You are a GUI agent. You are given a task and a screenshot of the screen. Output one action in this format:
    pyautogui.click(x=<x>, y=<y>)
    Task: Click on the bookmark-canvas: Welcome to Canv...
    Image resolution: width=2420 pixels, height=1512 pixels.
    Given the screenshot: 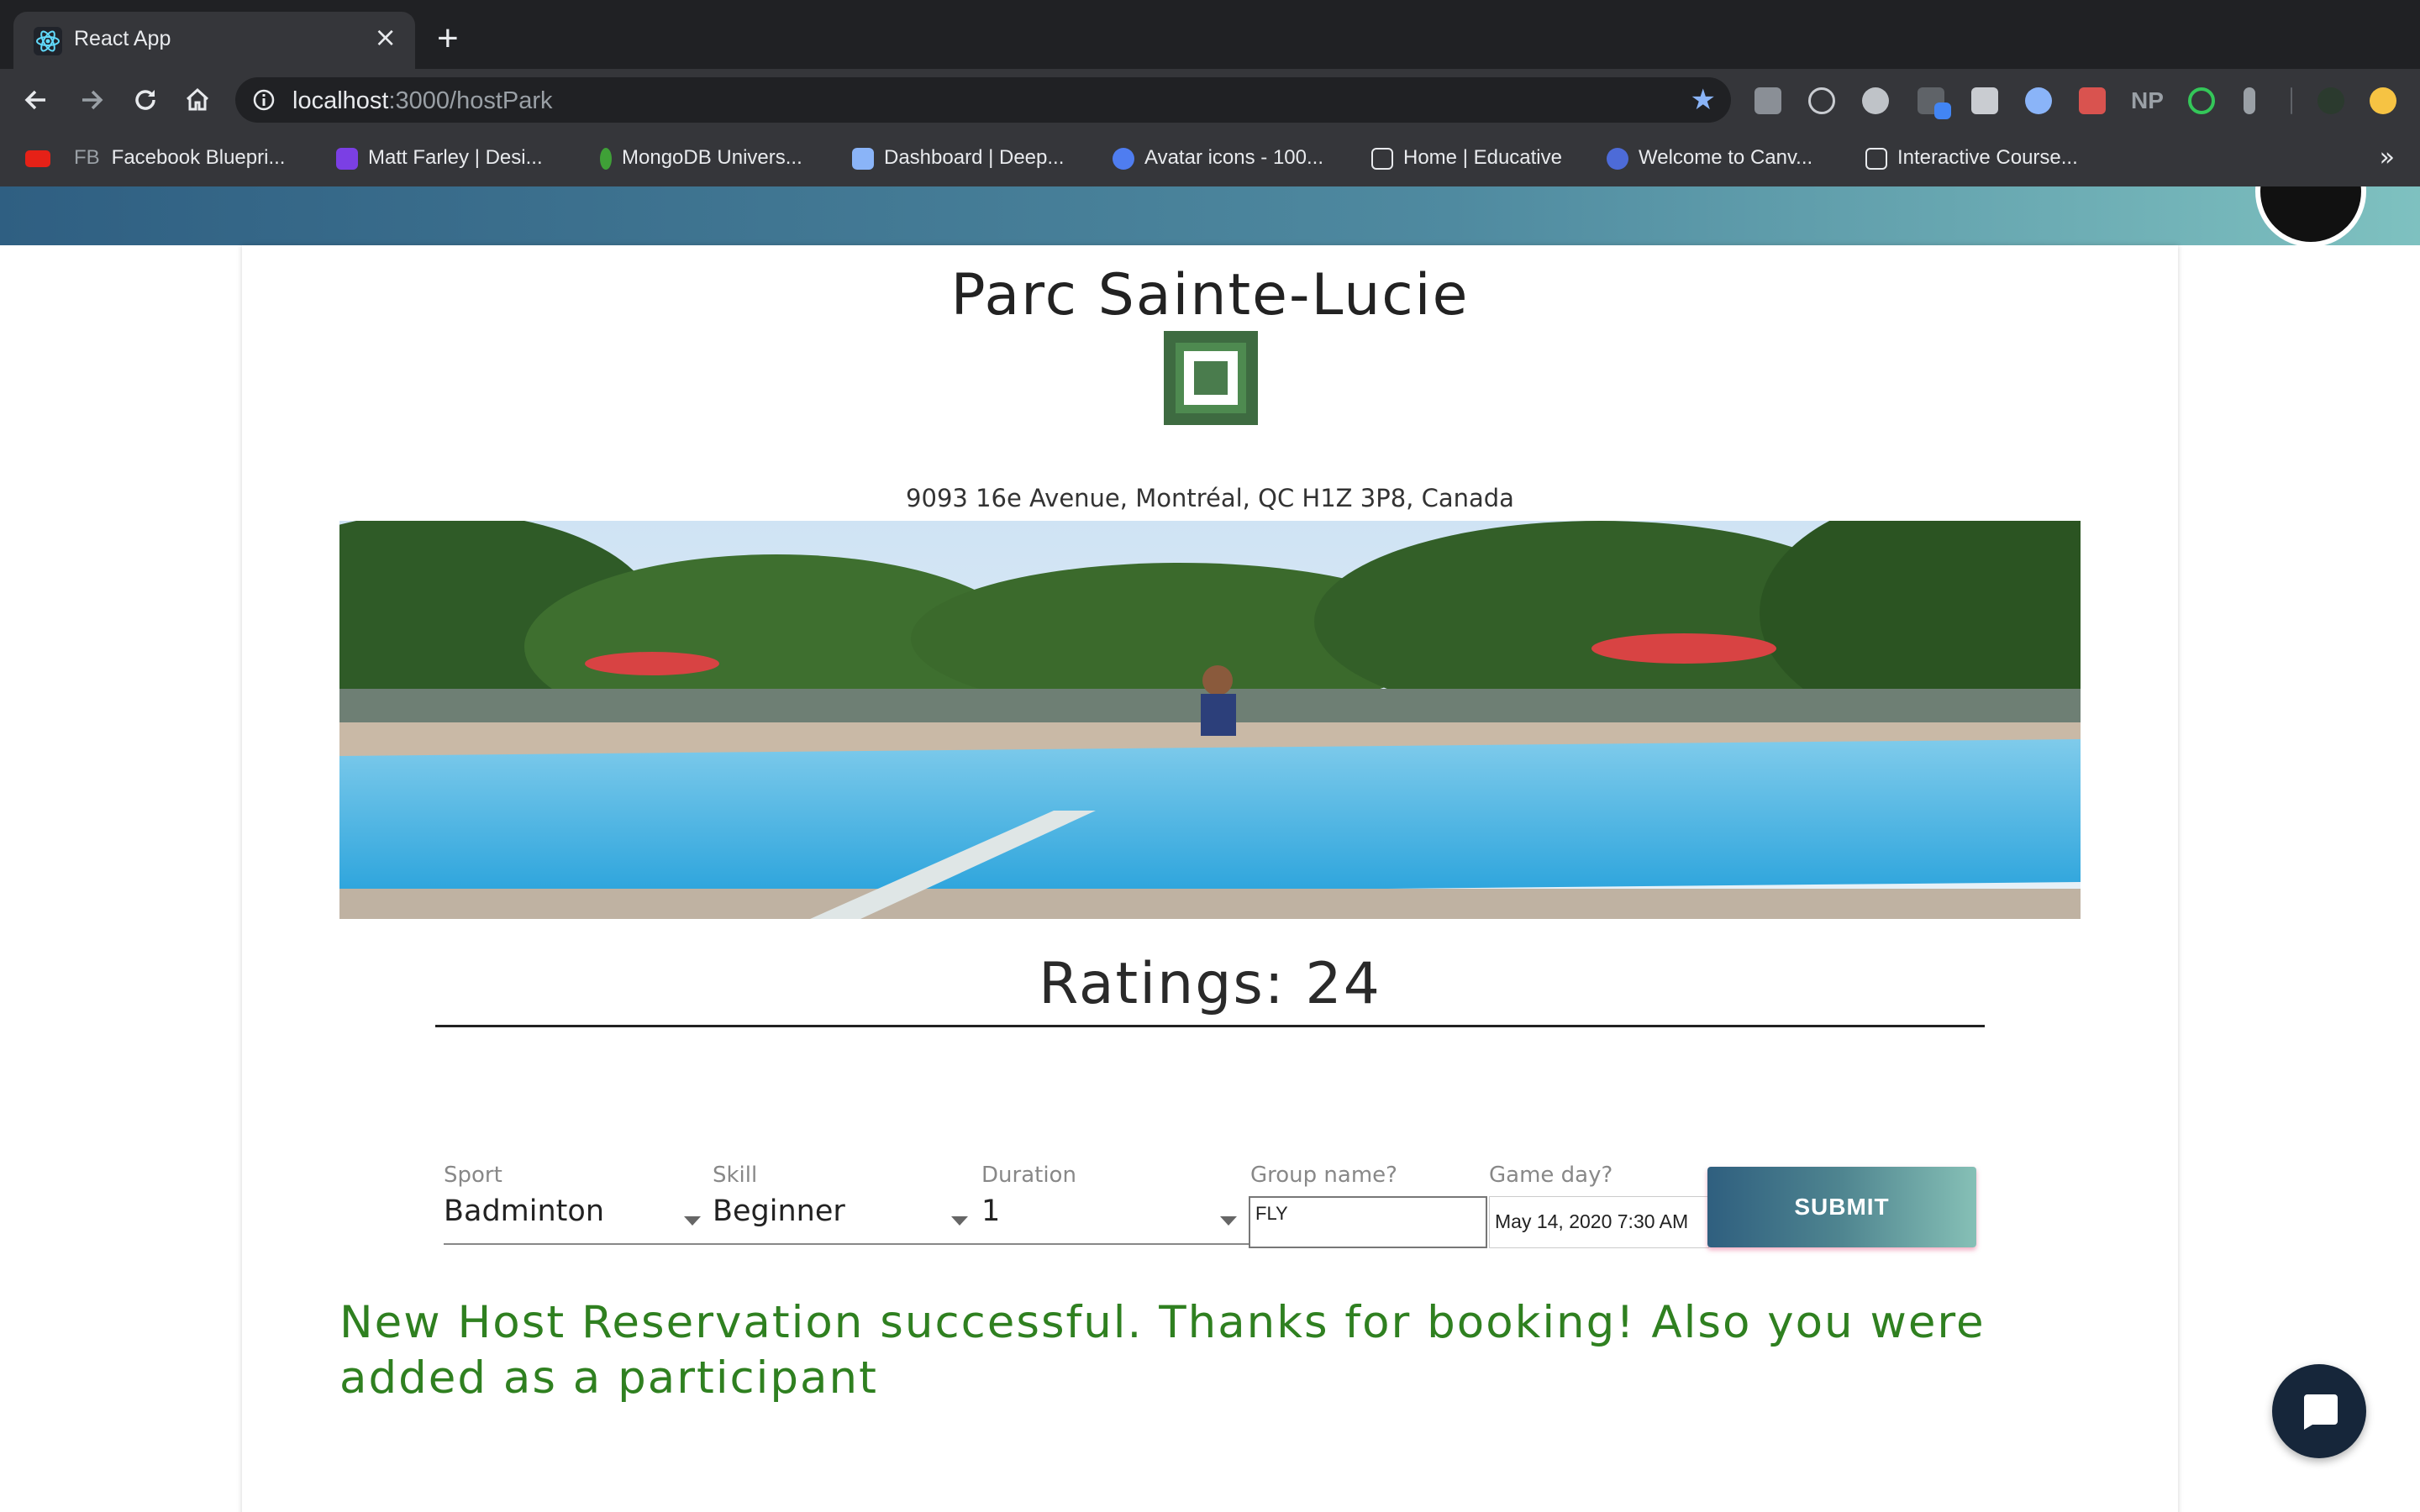 What is the action you would take?
    pyautogui.click(x=1710, y=158)
    